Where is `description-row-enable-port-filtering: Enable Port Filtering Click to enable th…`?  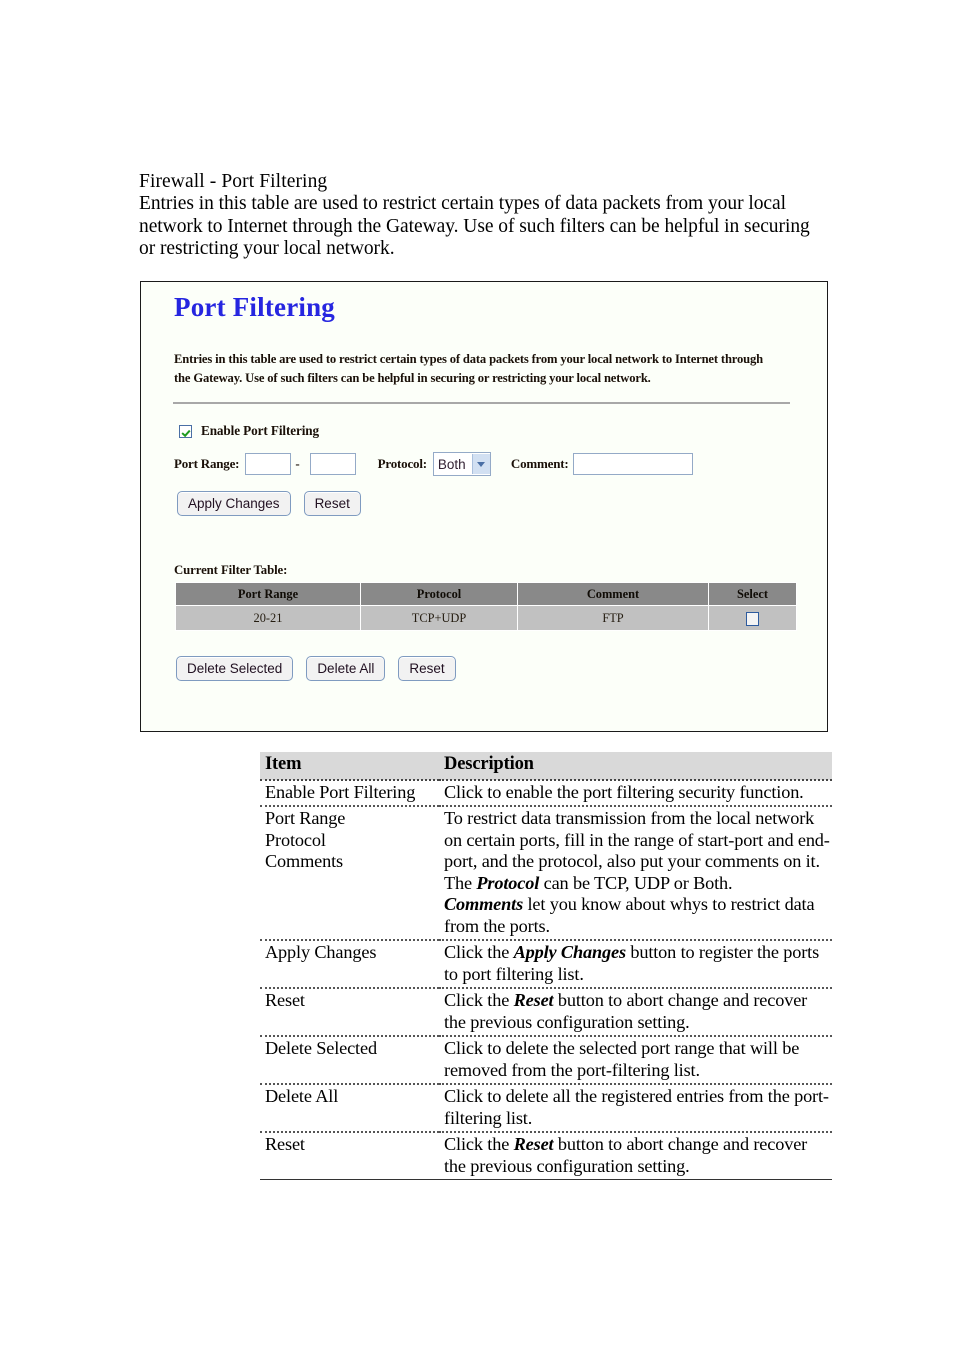
description-row-enable-port-filtering: Enable Port Filtering Click to enable th… is located at coordinates (546, 793).